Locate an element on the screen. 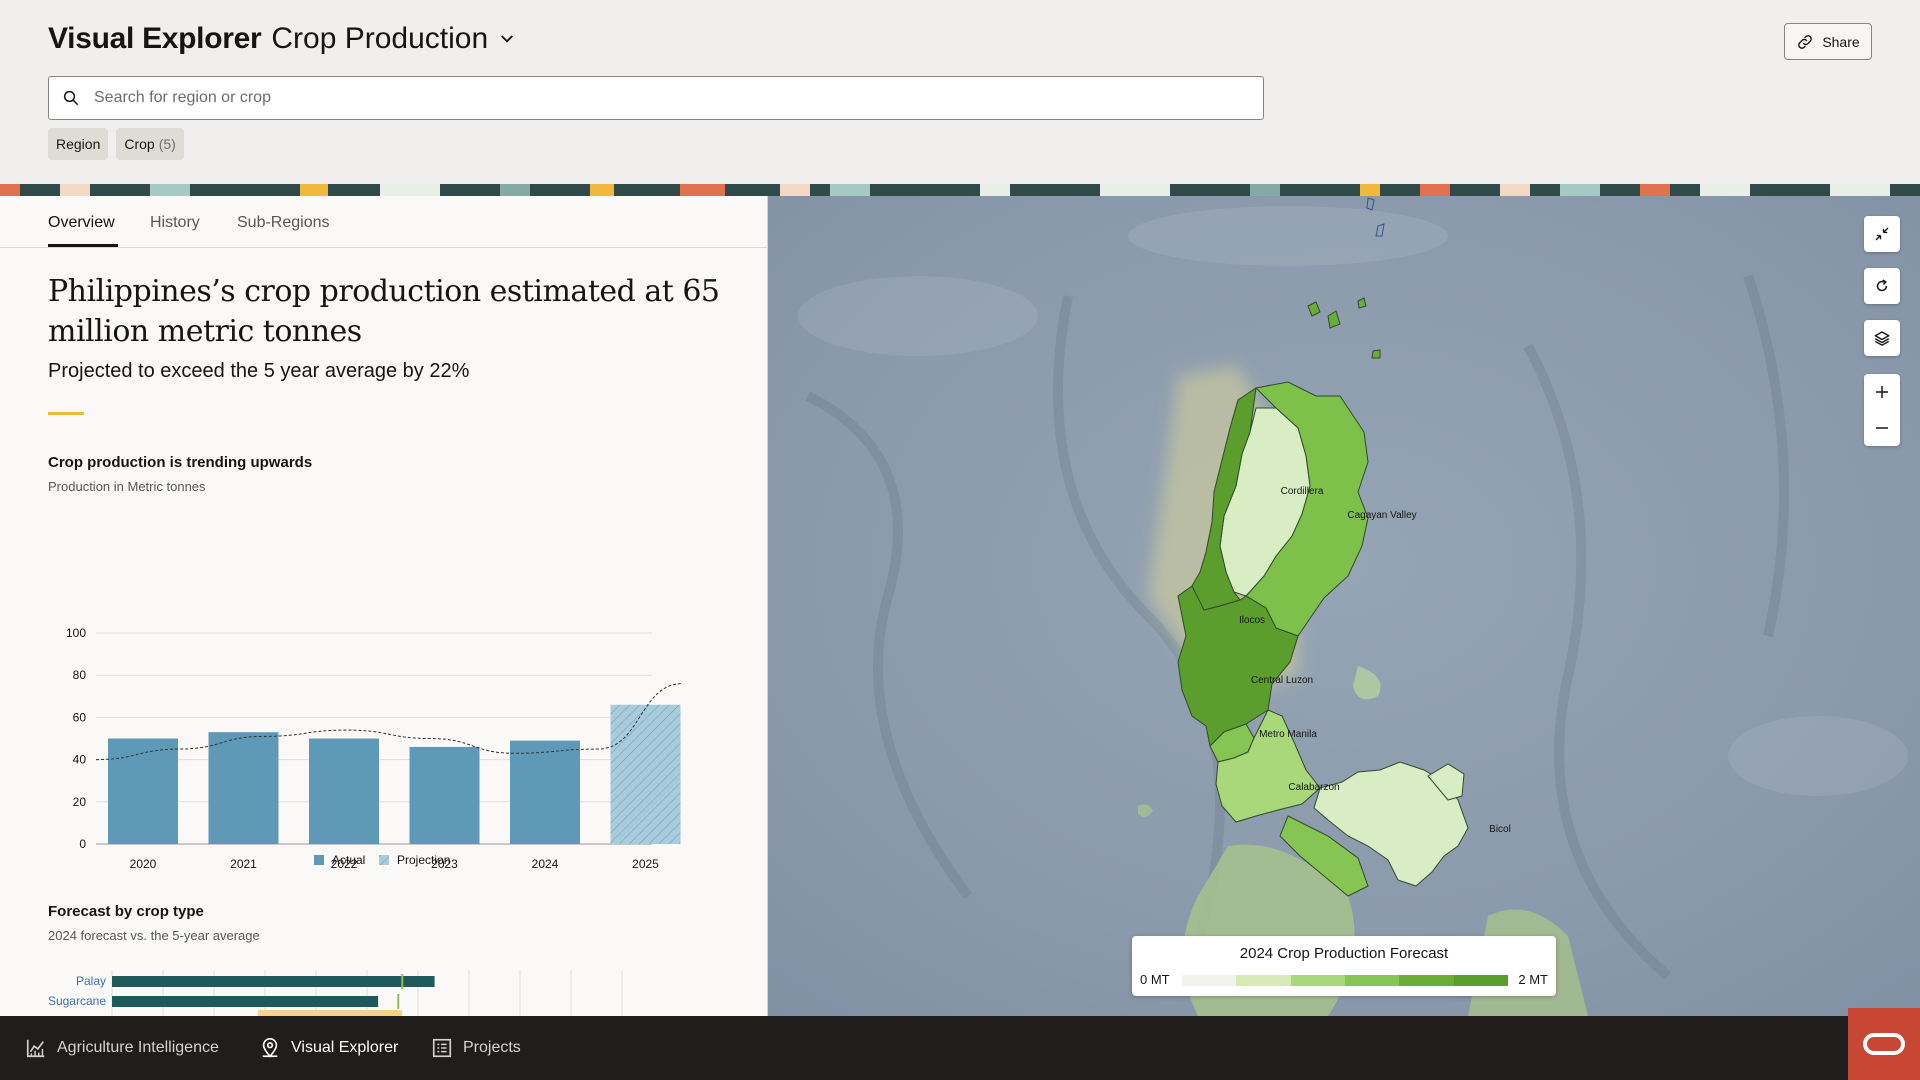 Image resolution: width=1920 pixels, height=1080 pixels. tab-sub-regions: Sub-Regions is located at coordinates (283, 223).